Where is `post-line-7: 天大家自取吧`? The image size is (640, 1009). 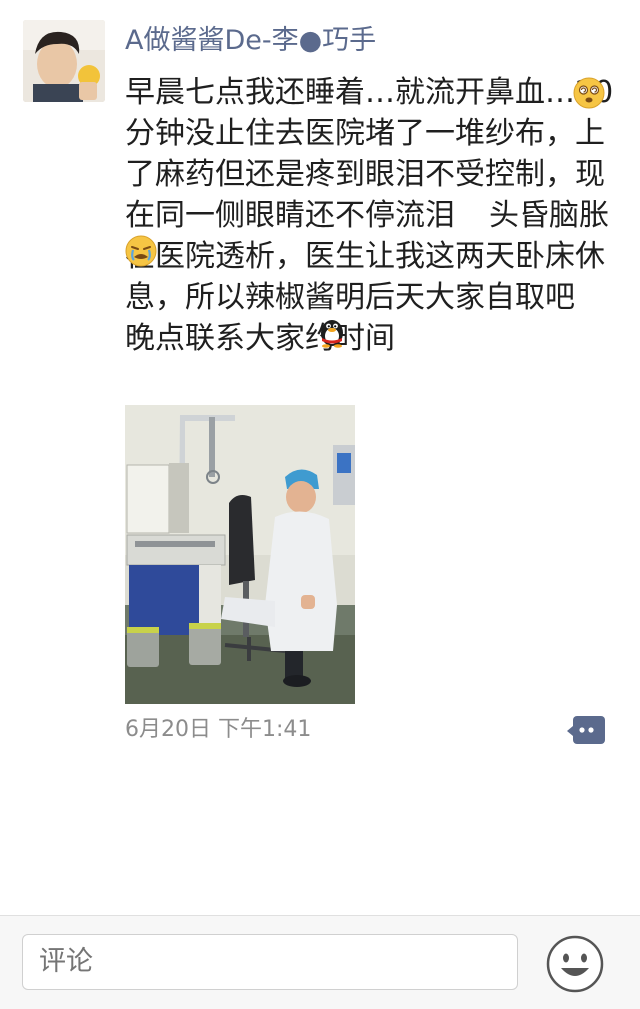 post-line-7: 天大家自取吧 is located at coordinates (485, 297).